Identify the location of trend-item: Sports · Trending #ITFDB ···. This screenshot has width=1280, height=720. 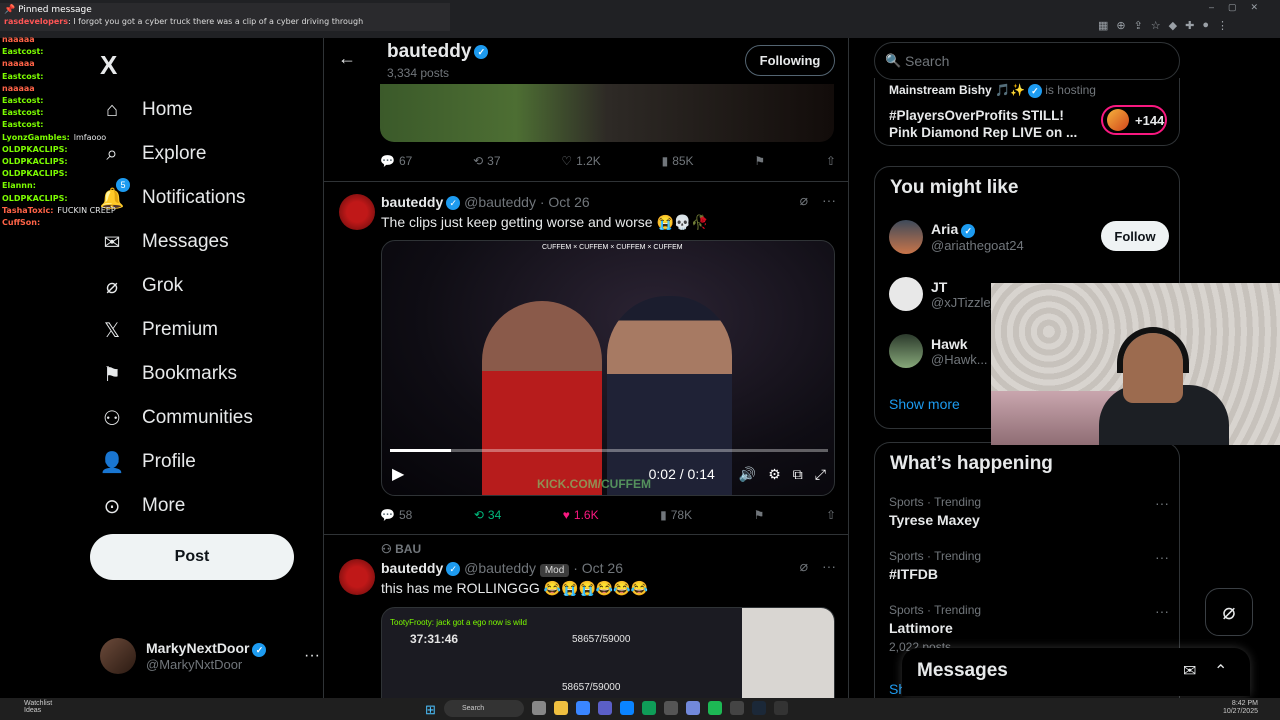
(1029, 565).